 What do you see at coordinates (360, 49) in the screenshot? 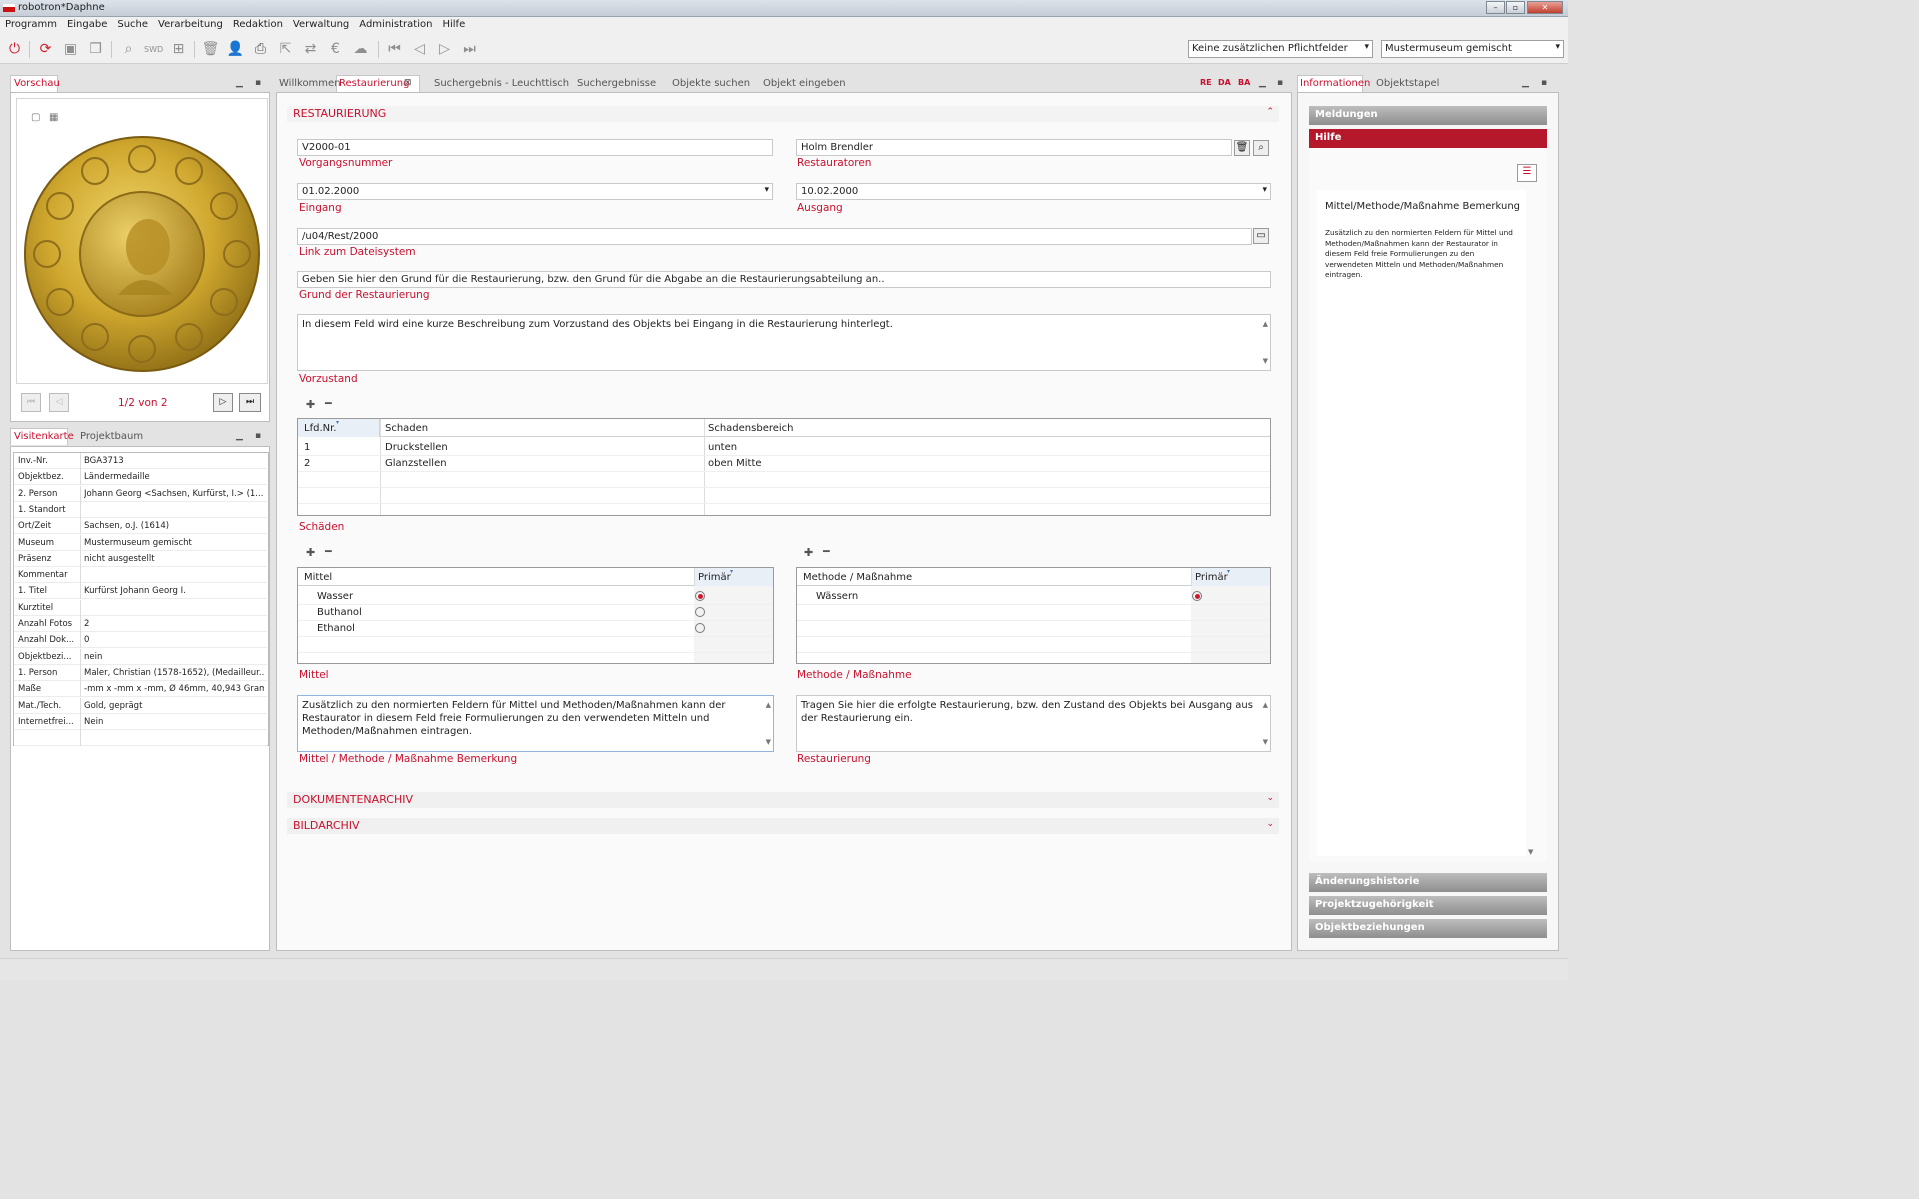
I see `cloud-icon: ☁` at bounding box center [360, 49].